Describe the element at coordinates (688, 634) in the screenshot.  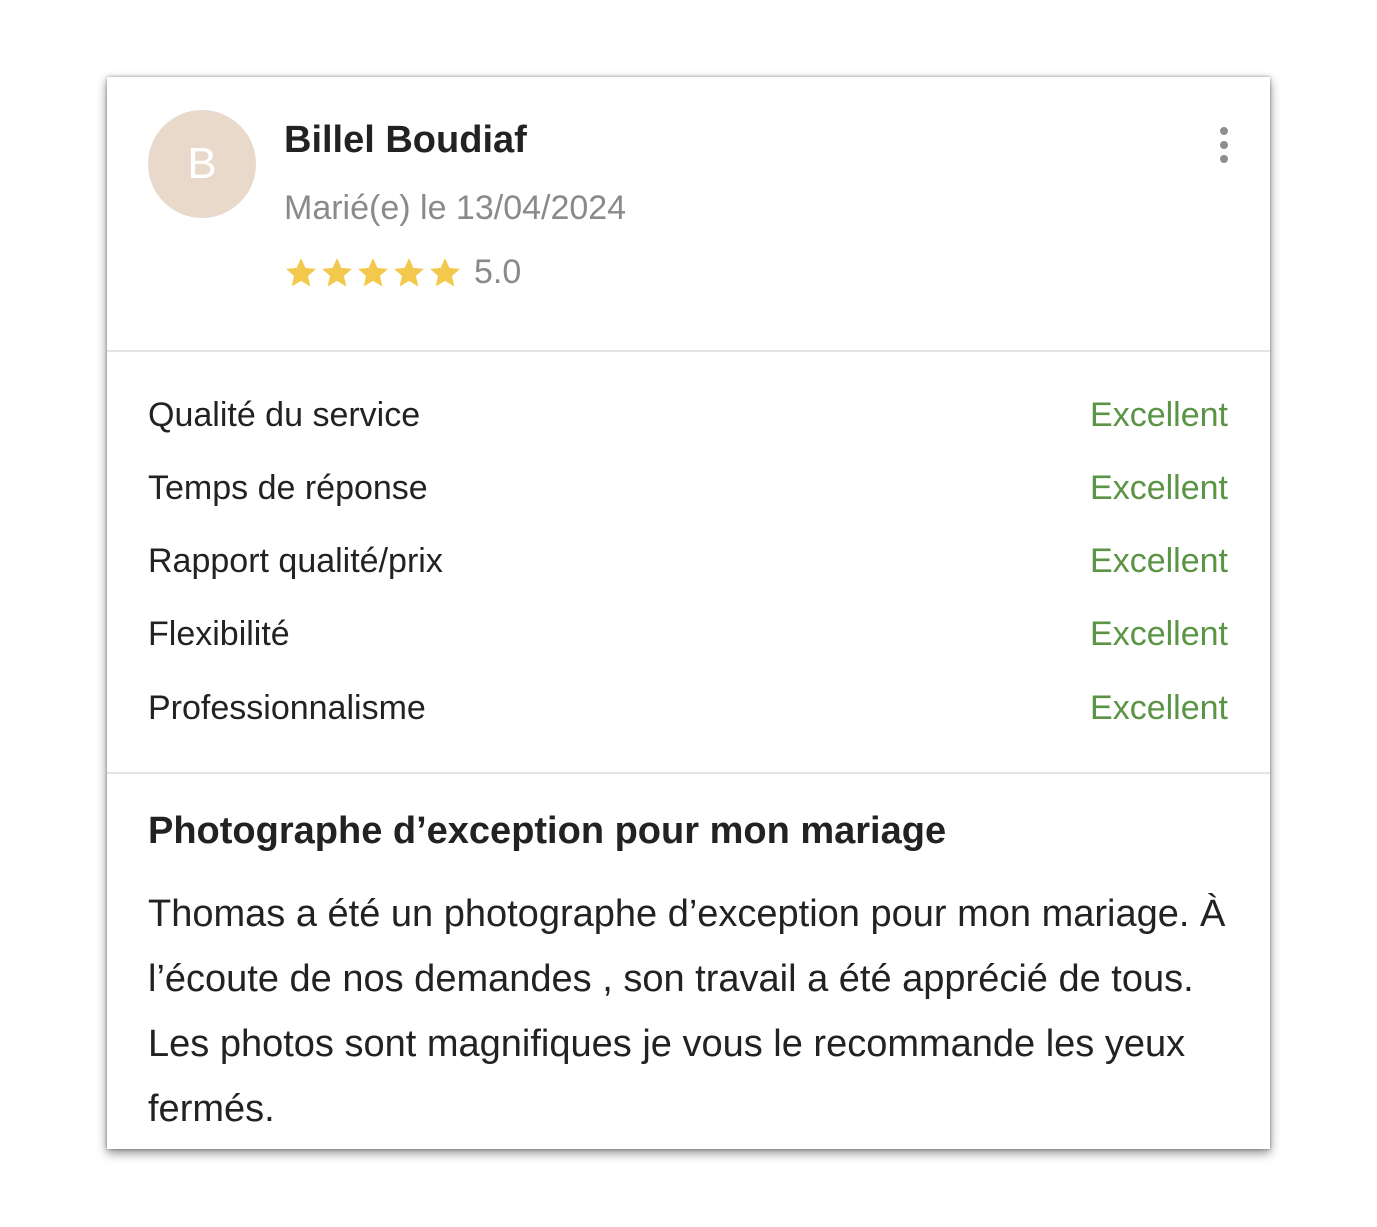
I see `criteria-row: Flexibilité Excellent` at that location.